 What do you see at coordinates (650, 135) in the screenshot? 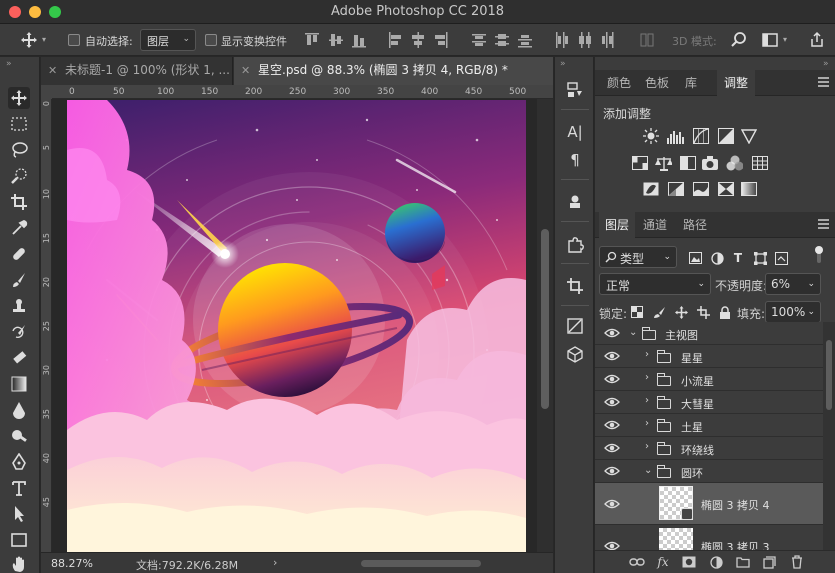
I see `brightness-icon` at bounding box center [650, 135].